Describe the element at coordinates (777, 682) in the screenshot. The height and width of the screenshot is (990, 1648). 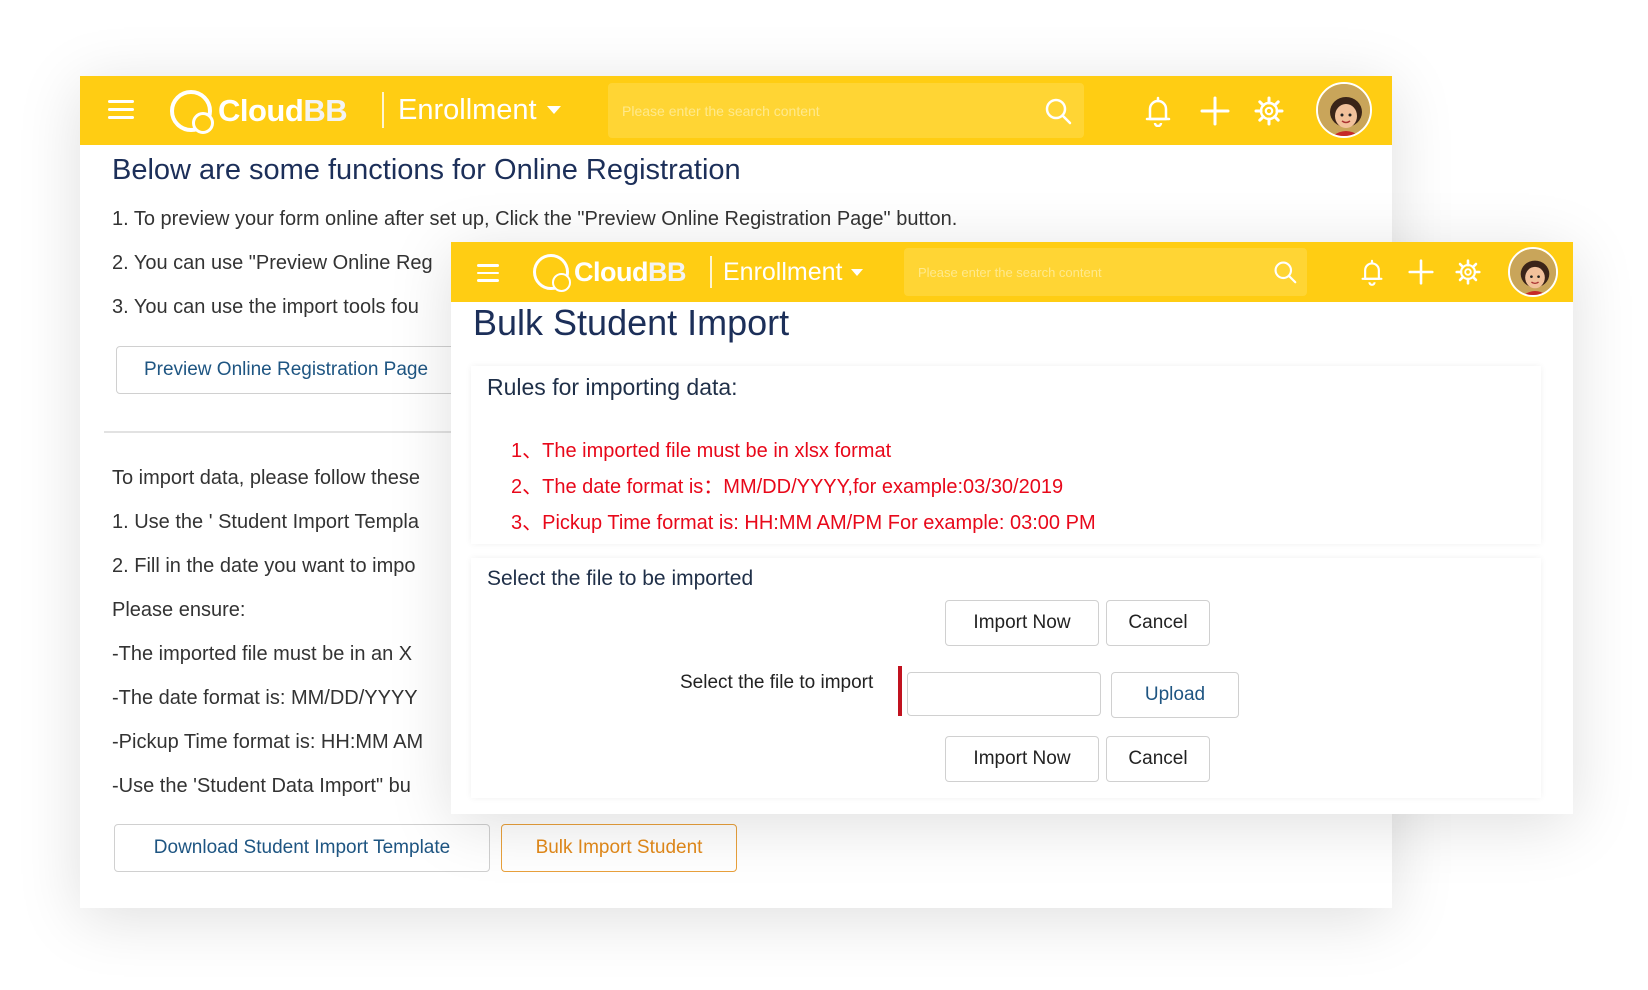
I see `file-input-label: Select the file to import` at that location.